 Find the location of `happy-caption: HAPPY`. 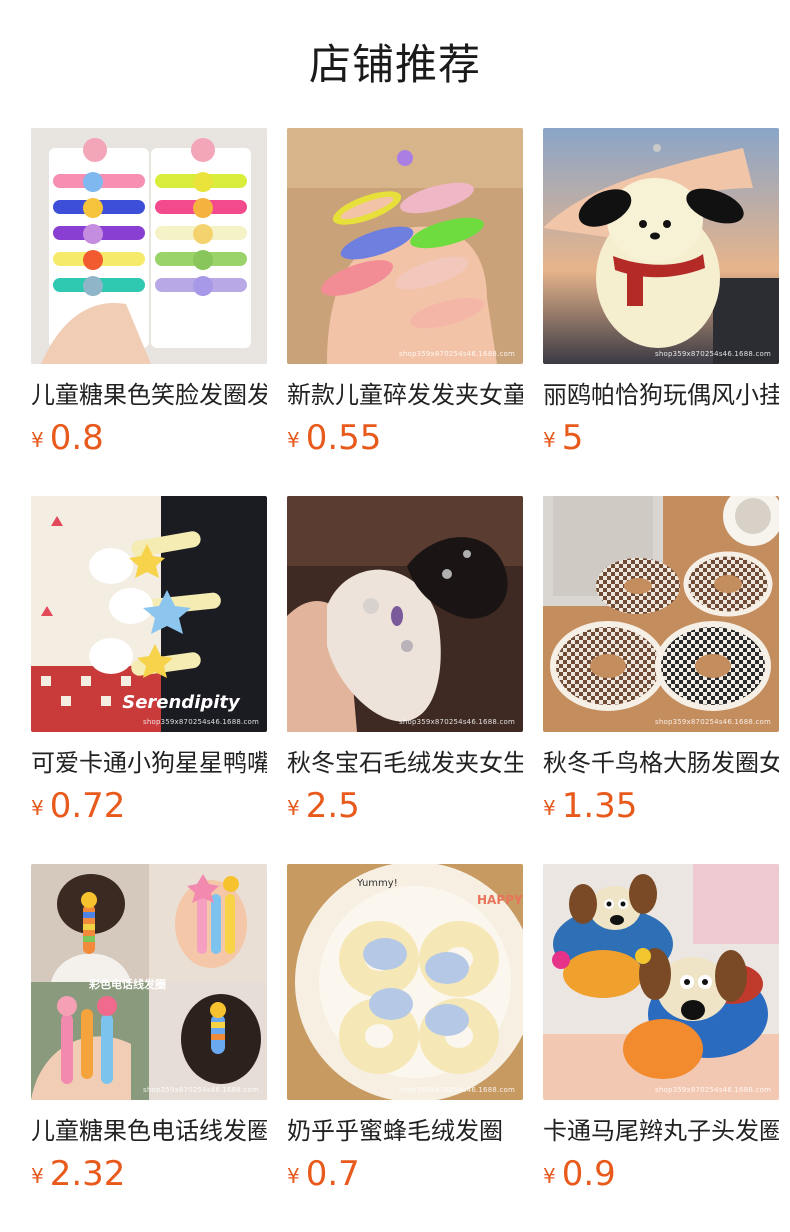

happy-caption: HAPPY is located at coordinates (500, 900).